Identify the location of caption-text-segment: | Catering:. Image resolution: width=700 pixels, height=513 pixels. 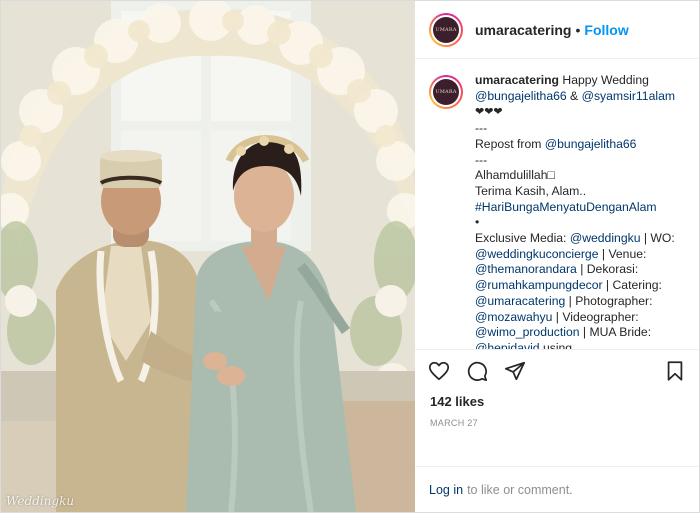
(632, 285).